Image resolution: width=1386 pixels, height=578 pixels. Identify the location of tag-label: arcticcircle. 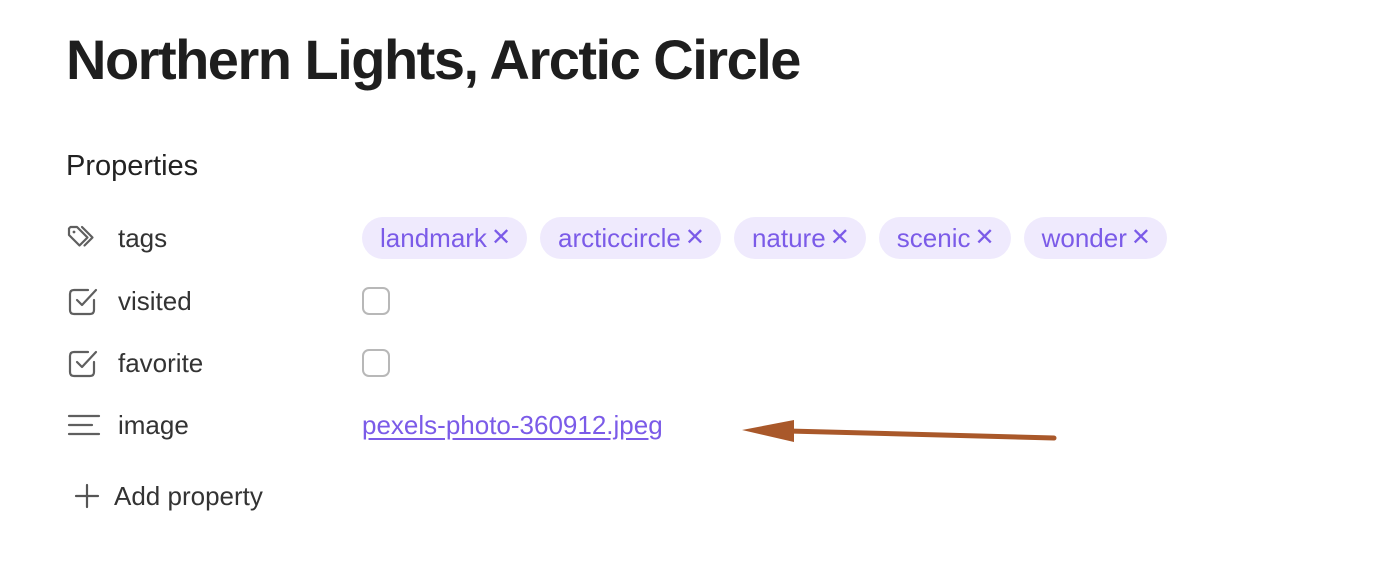
(619, 237).